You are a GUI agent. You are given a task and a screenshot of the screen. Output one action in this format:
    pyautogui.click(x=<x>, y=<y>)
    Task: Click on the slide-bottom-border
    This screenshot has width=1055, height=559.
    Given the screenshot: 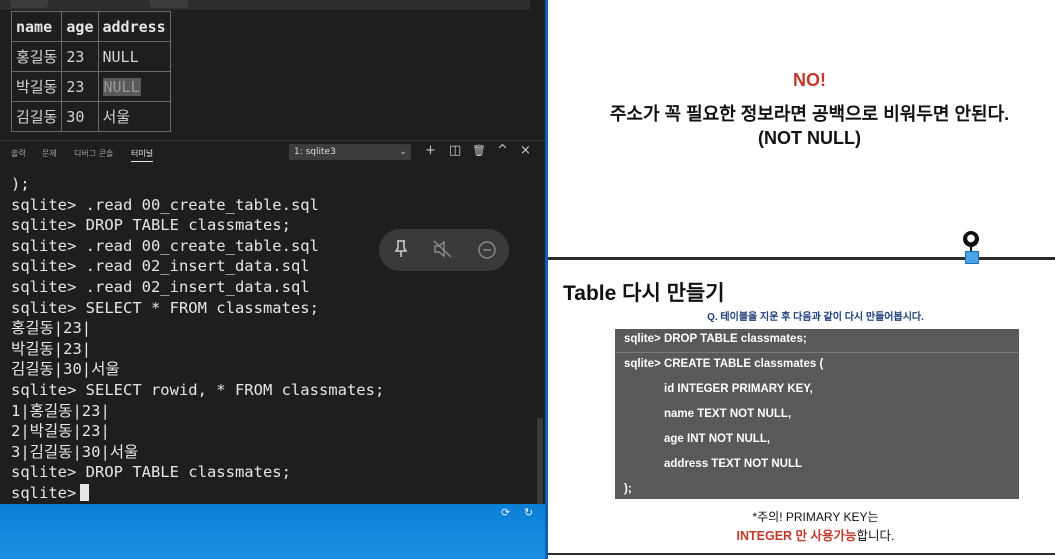 What is the action you would take?
    pyautogui.click(x=801, y=554)
    